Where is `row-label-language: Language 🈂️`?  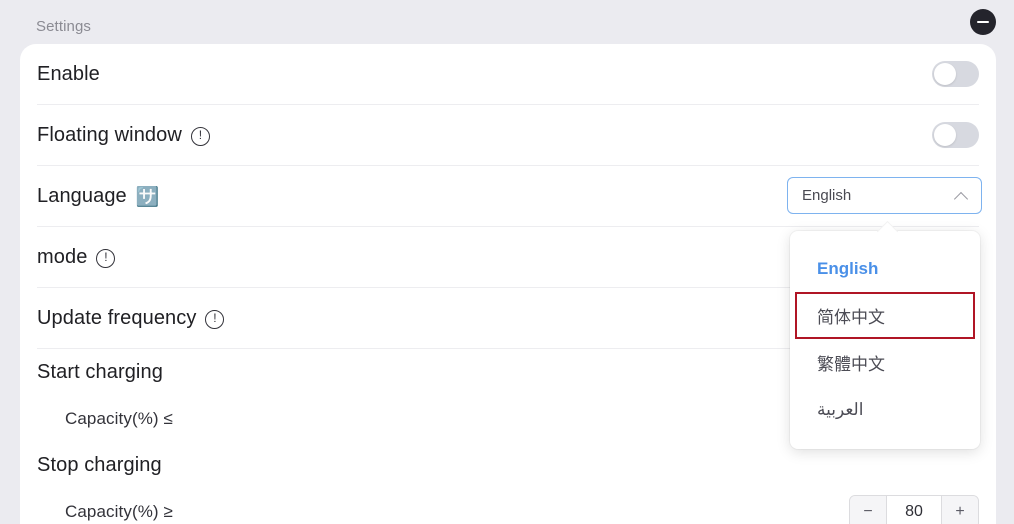
row-label-language: Language 🈂️ is located at coordinates (98, 196).